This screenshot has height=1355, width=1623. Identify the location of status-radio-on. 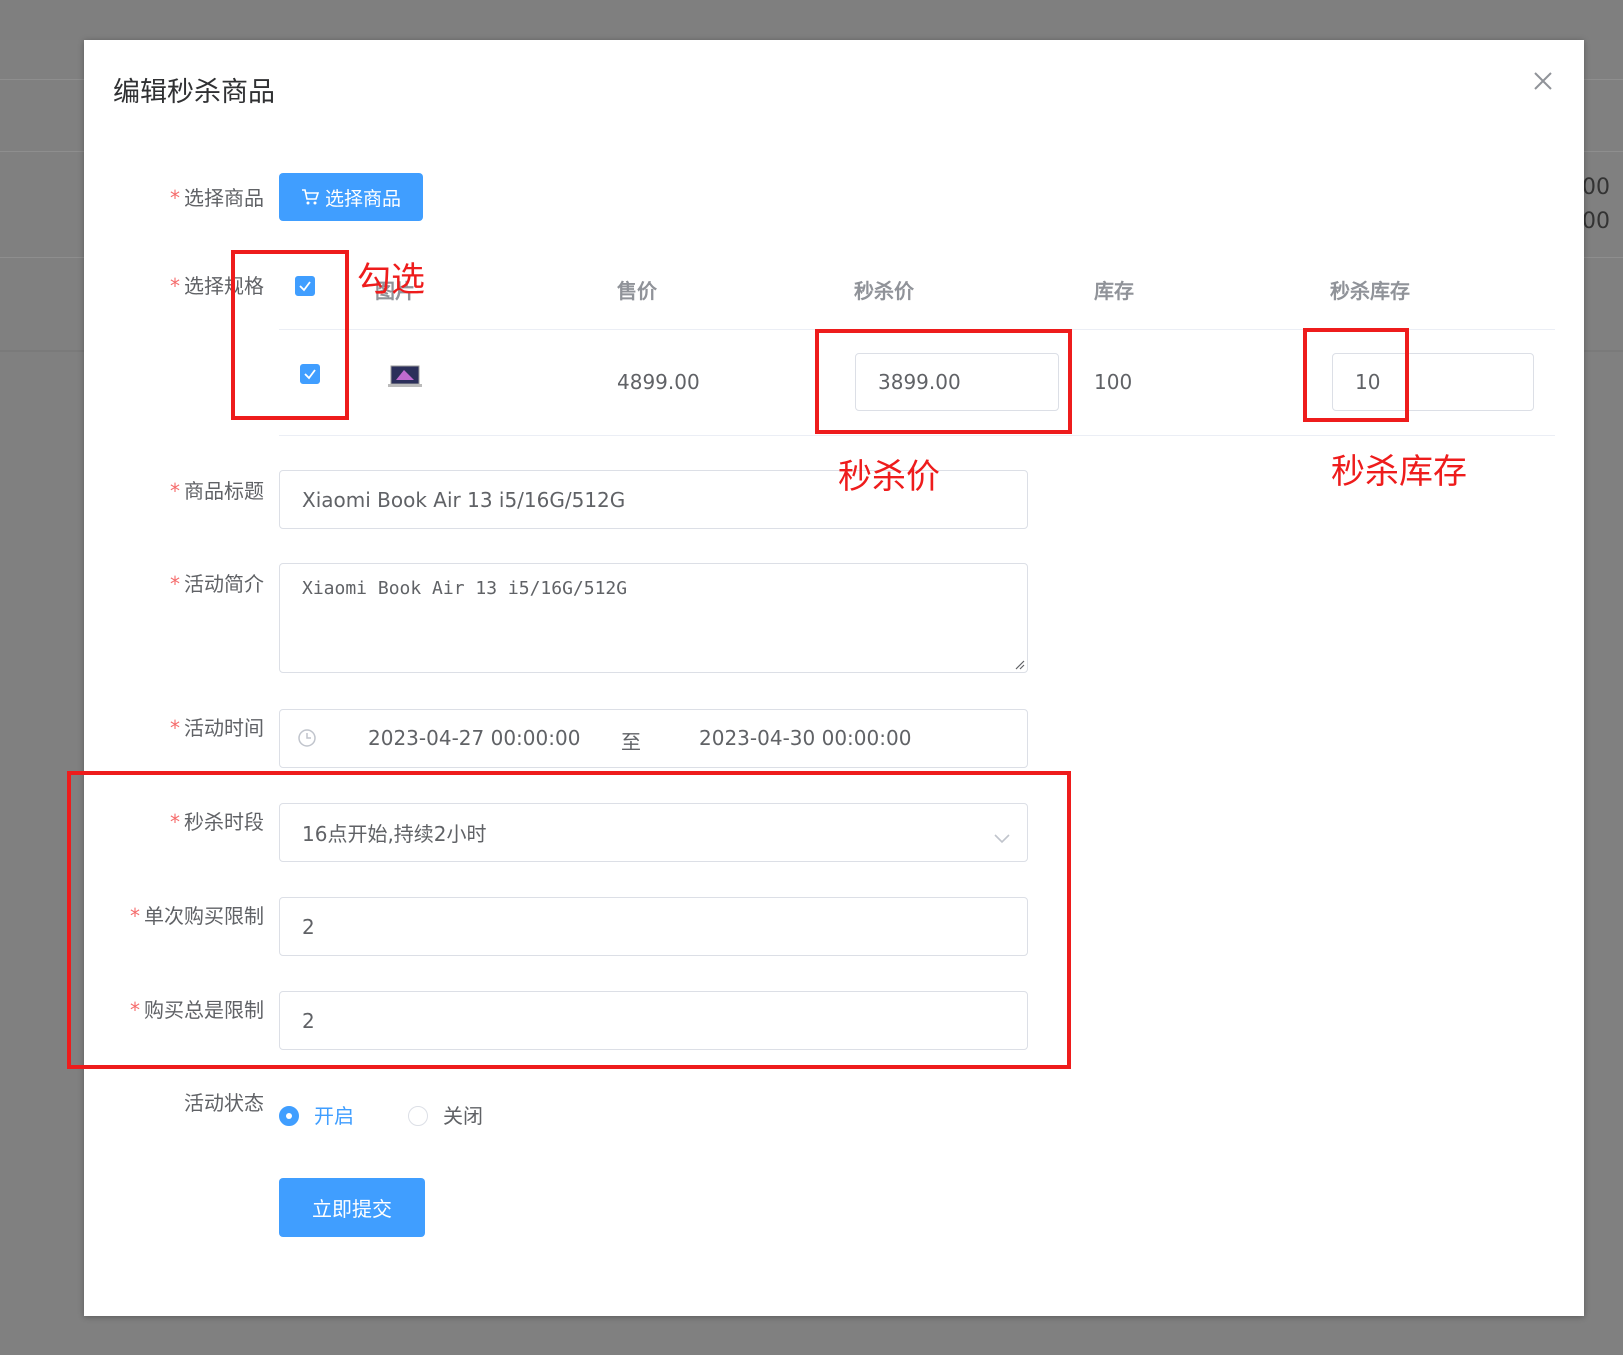
(289, 1116).